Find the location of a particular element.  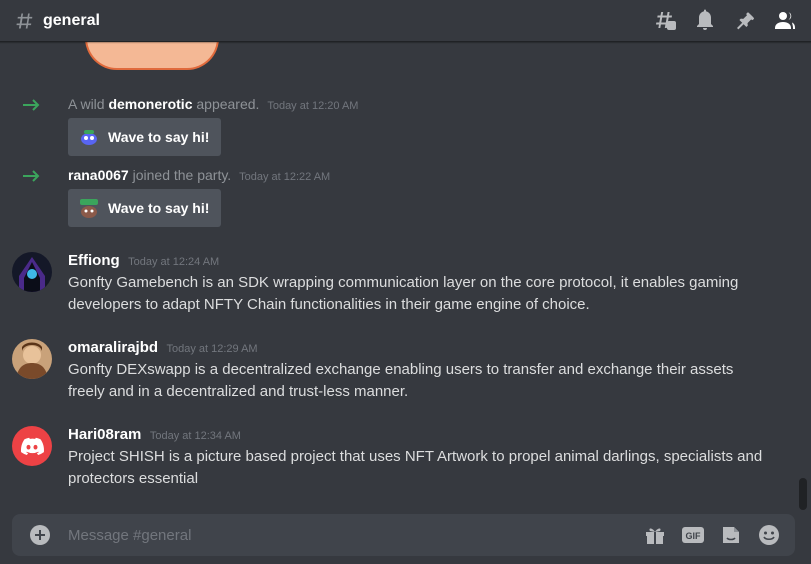

channel-title: general is located at coordinates (71, 20).